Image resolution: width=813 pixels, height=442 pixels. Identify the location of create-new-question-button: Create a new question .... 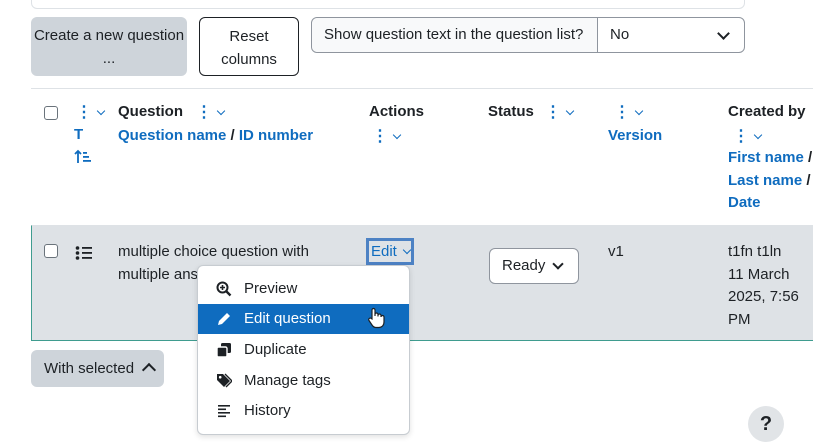
(109, 46).